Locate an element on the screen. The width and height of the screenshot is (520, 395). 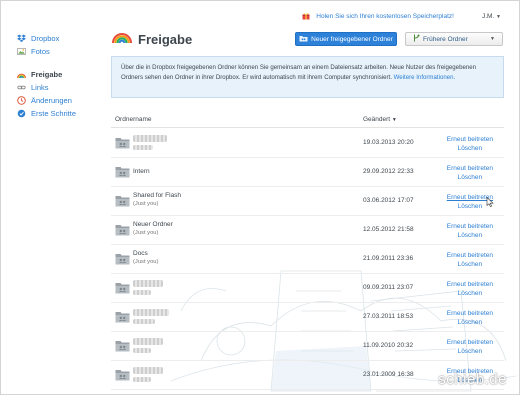
folder-share-icon is located at coordinates (303, 39).